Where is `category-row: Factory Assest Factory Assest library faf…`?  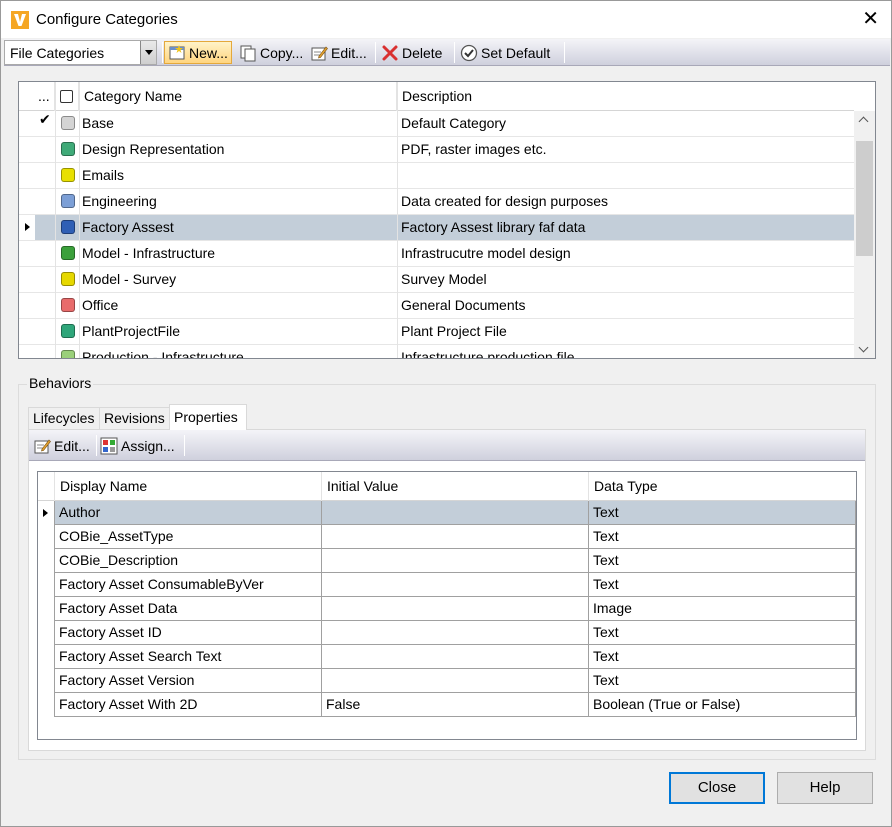
category-row: Factory Assest Factory Assest library faf… is located at coordinates (436, 228).